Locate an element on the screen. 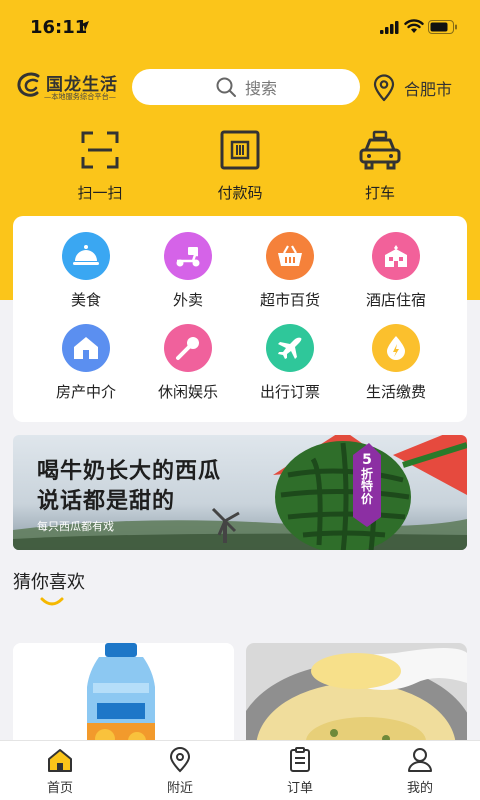 This screenshot has width=480, height=800. category-food: 美食 is located at coordinates (86, 274).